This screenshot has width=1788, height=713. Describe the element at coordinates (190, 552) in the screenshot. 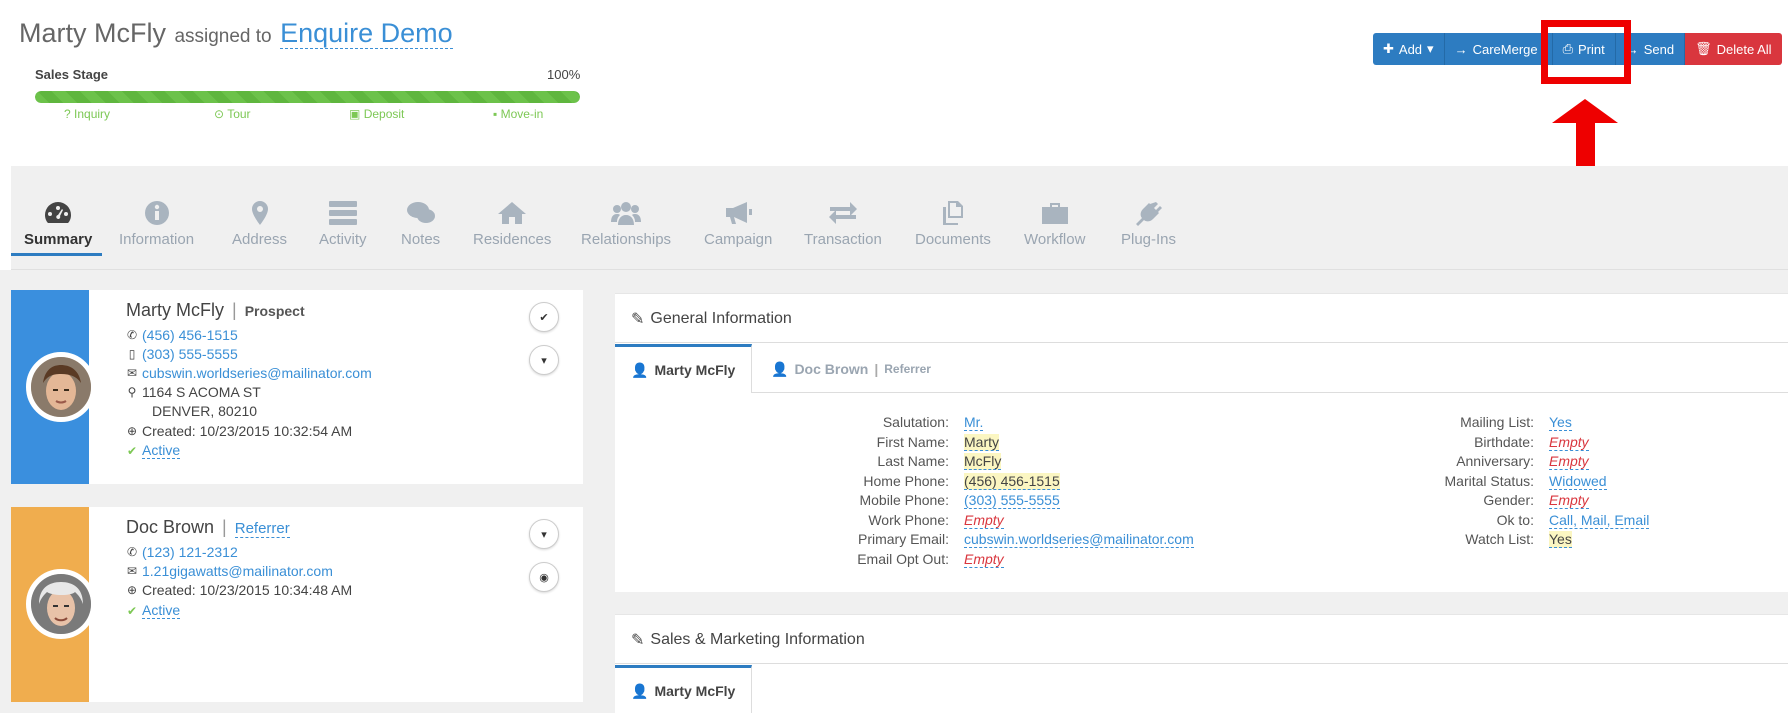

I see `home-phone-link: (123) 121-2312` at that location.